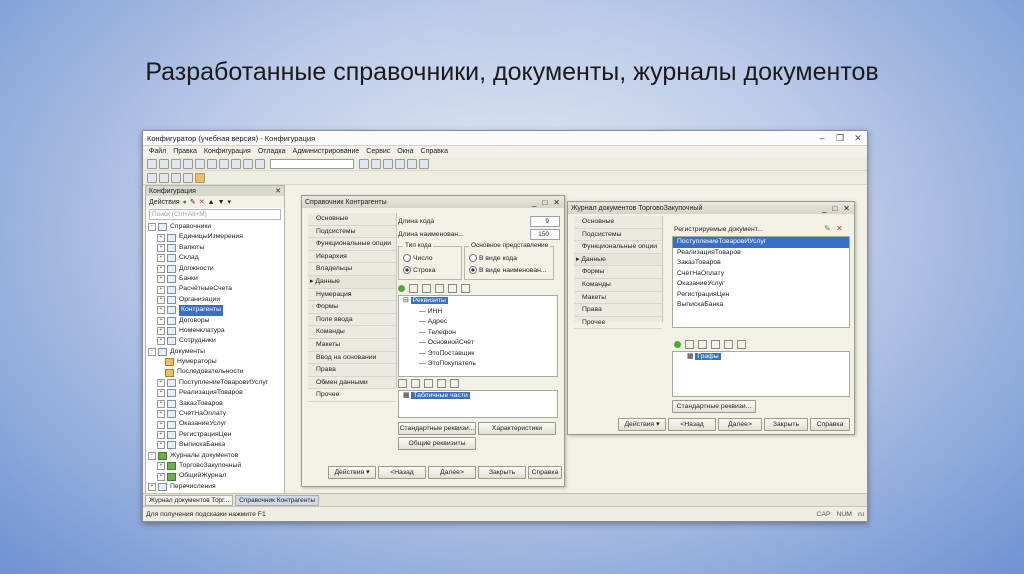 The width and height of the screenshot is (1024, 574). Describe the element at coordinates (478, 354) in the screenshot. I see `attribute-item: — ЭтоПоставщик` at that location.